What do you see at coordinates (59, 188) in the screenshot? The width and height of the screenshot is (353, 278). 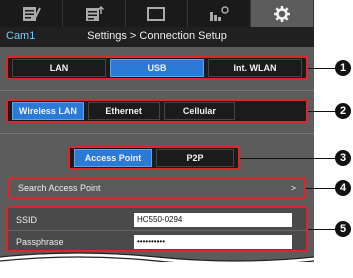 I see `search-access-point-label: Search Access Point` at bounding box center [59, 188].